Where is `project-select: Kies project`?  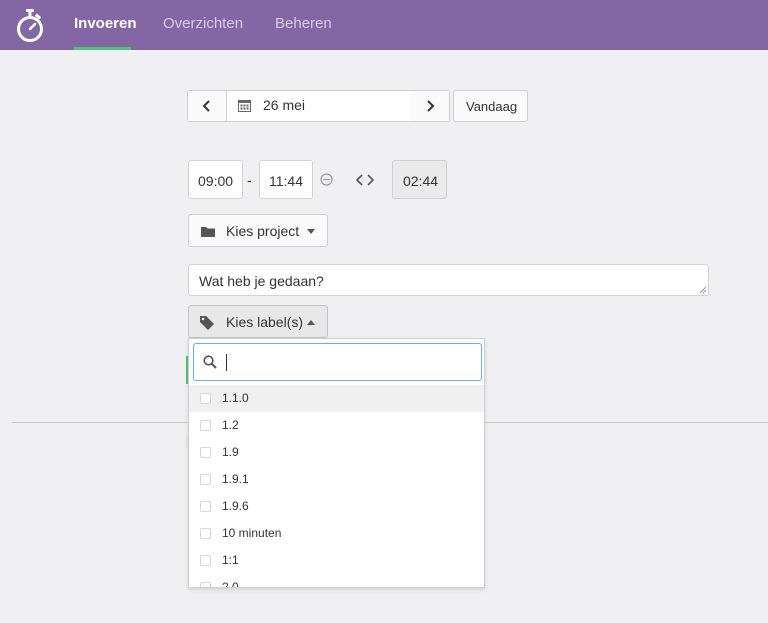 project-select: Kies project is located at coordinates (258, 230).